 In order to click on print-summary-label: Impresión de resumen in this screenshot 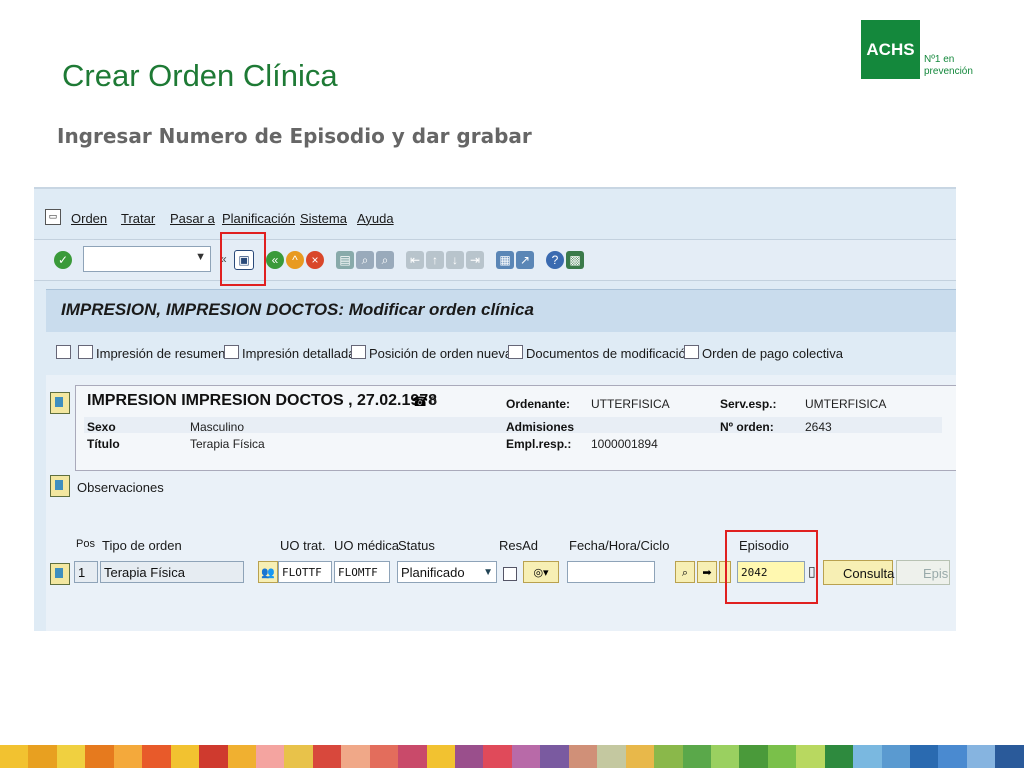, I will do `click(161, 353)`.